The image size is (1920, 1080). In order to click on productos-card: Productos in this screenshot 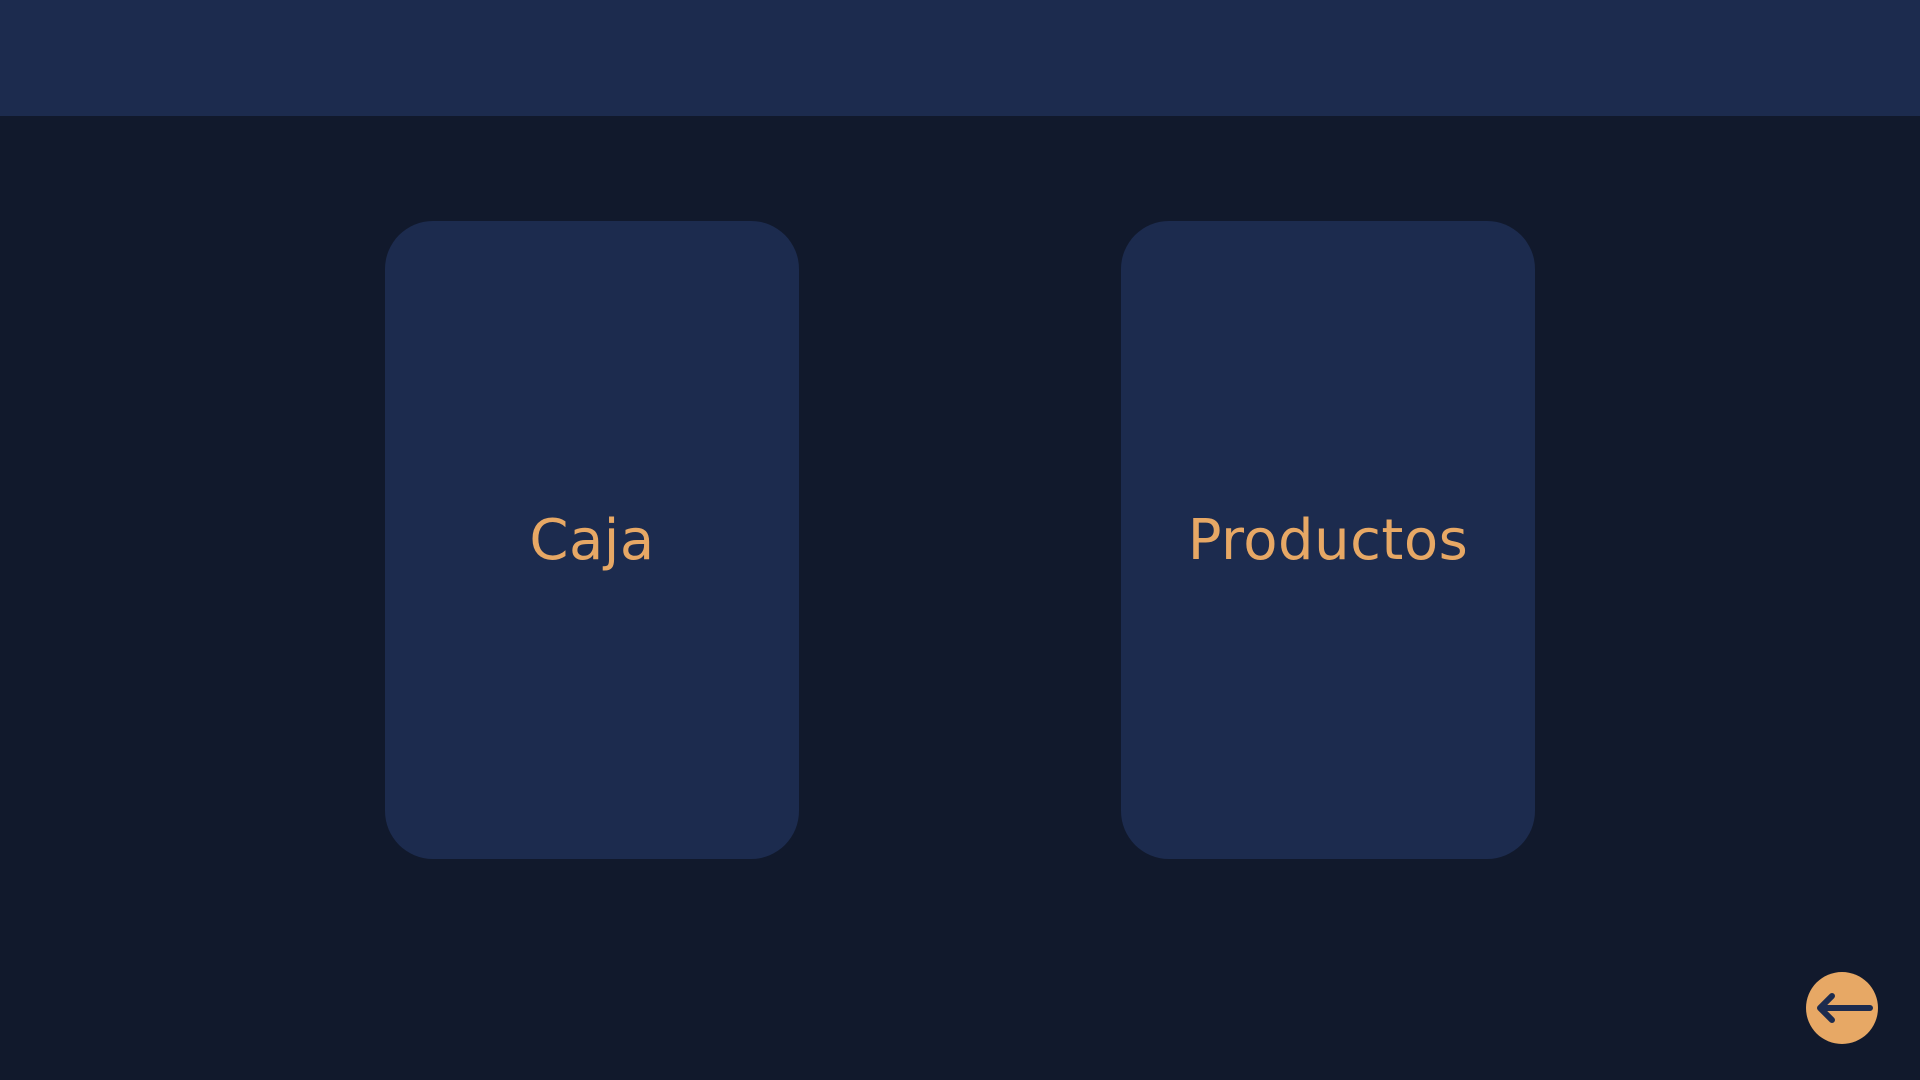, I will do `click(1328, 540)`.